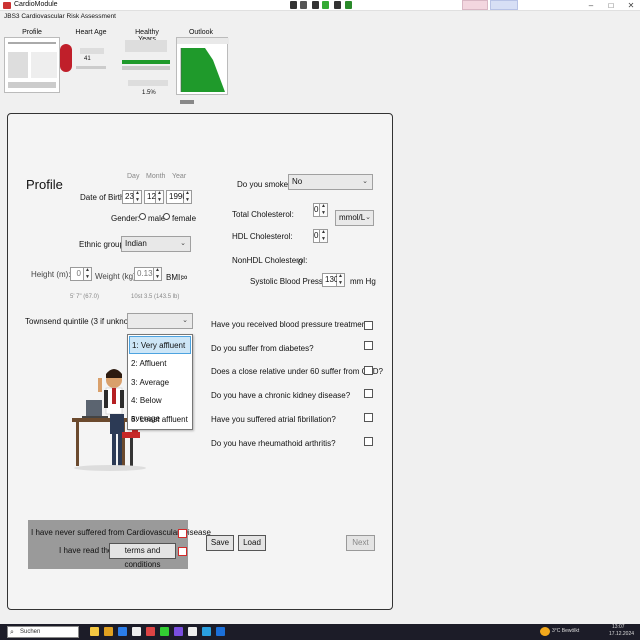  I want to click on dob-year-spinner, so click(188, 197).